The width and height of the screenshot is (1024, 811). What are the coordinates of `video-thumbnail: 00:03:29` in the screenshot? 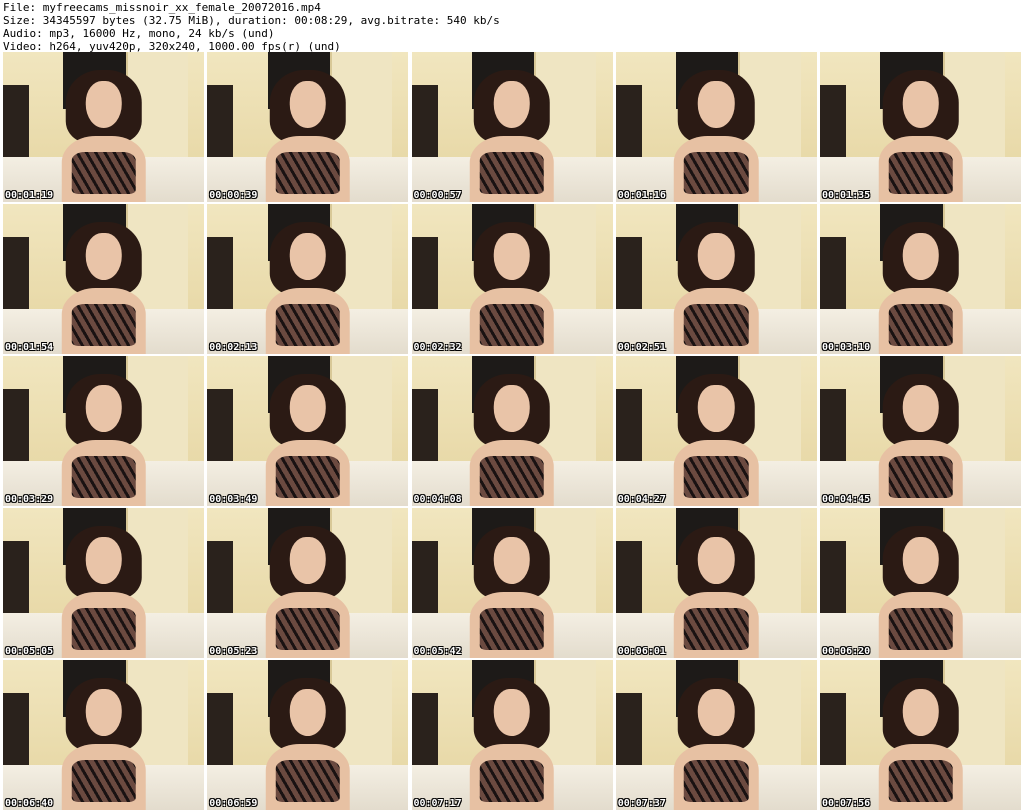 It's located at (103, 431).